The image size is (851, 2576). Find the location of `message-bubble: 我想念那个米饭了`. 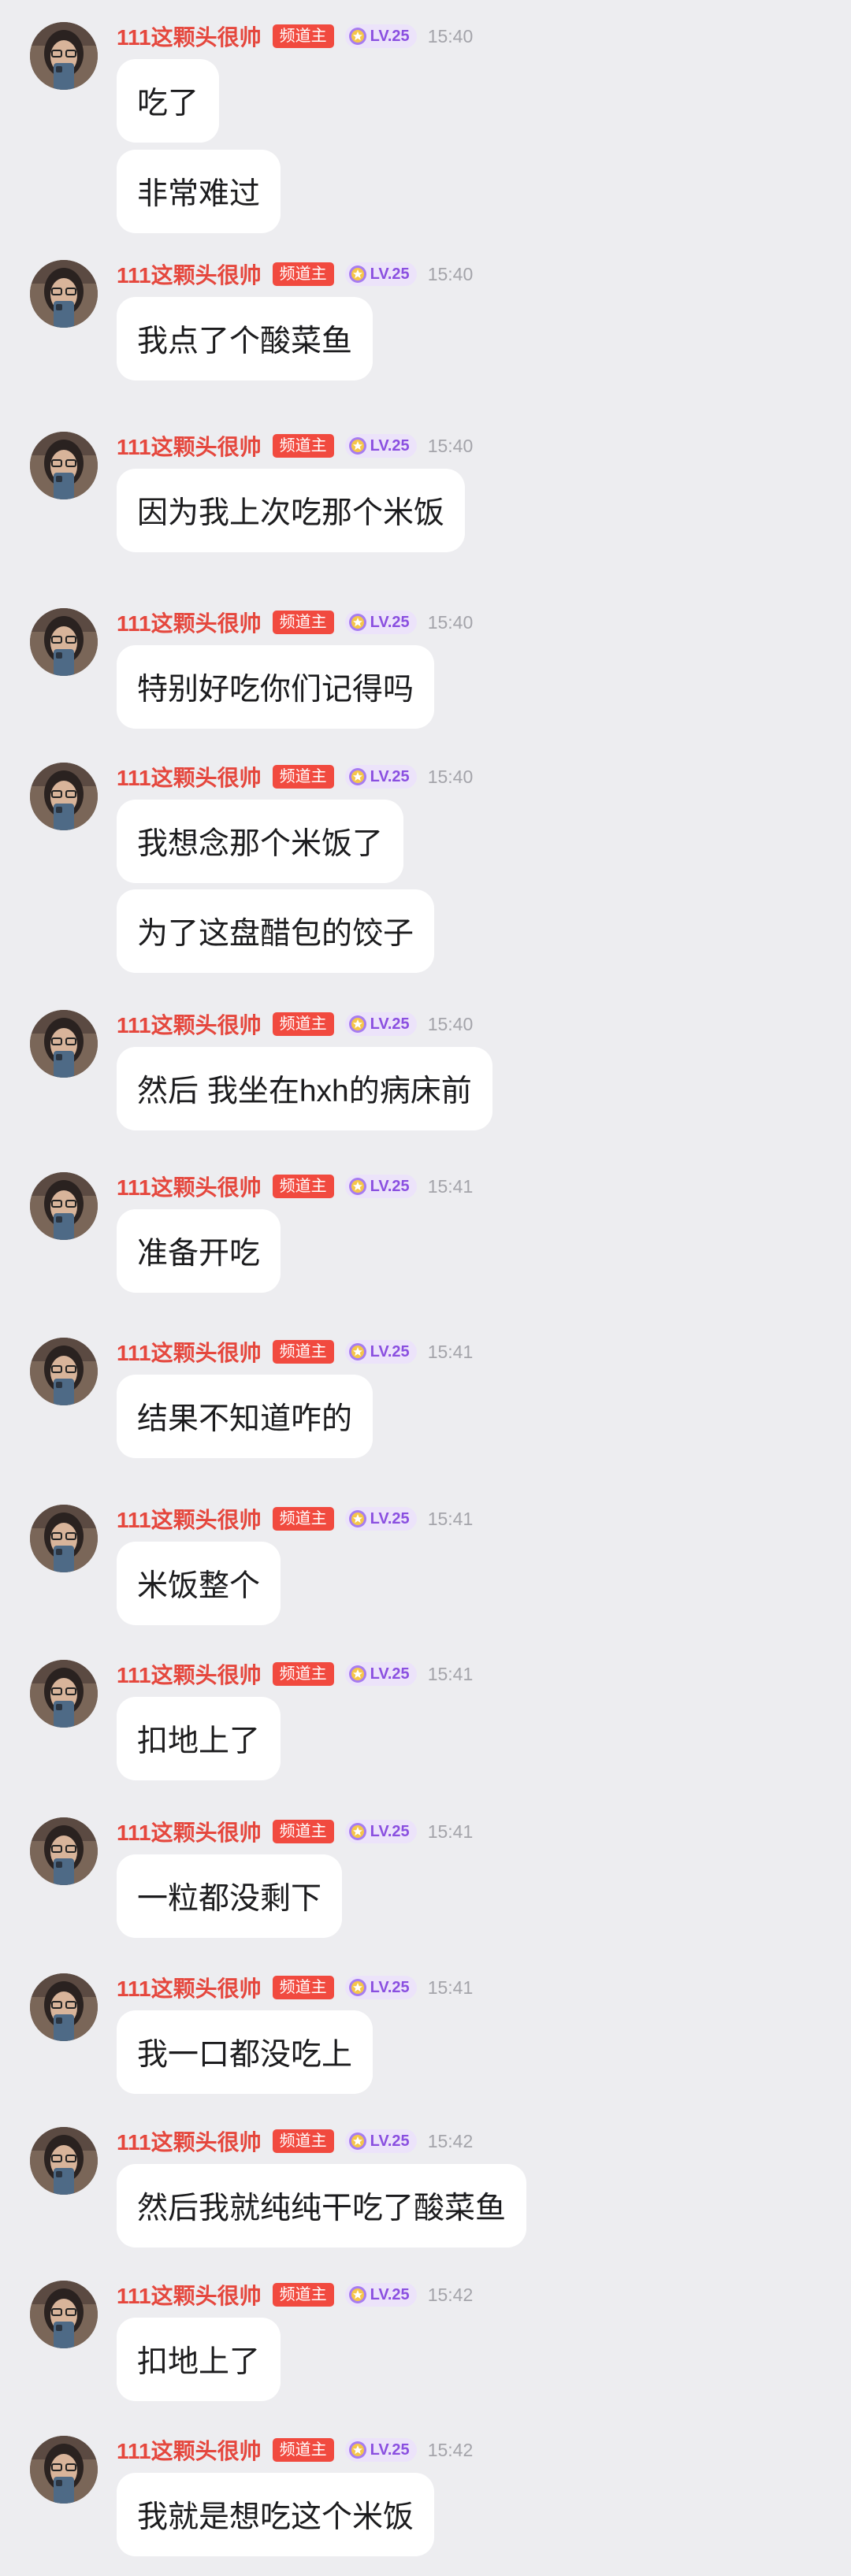

message-bubble: 我想念那个米饭了 is located at coordinates (260, 841).